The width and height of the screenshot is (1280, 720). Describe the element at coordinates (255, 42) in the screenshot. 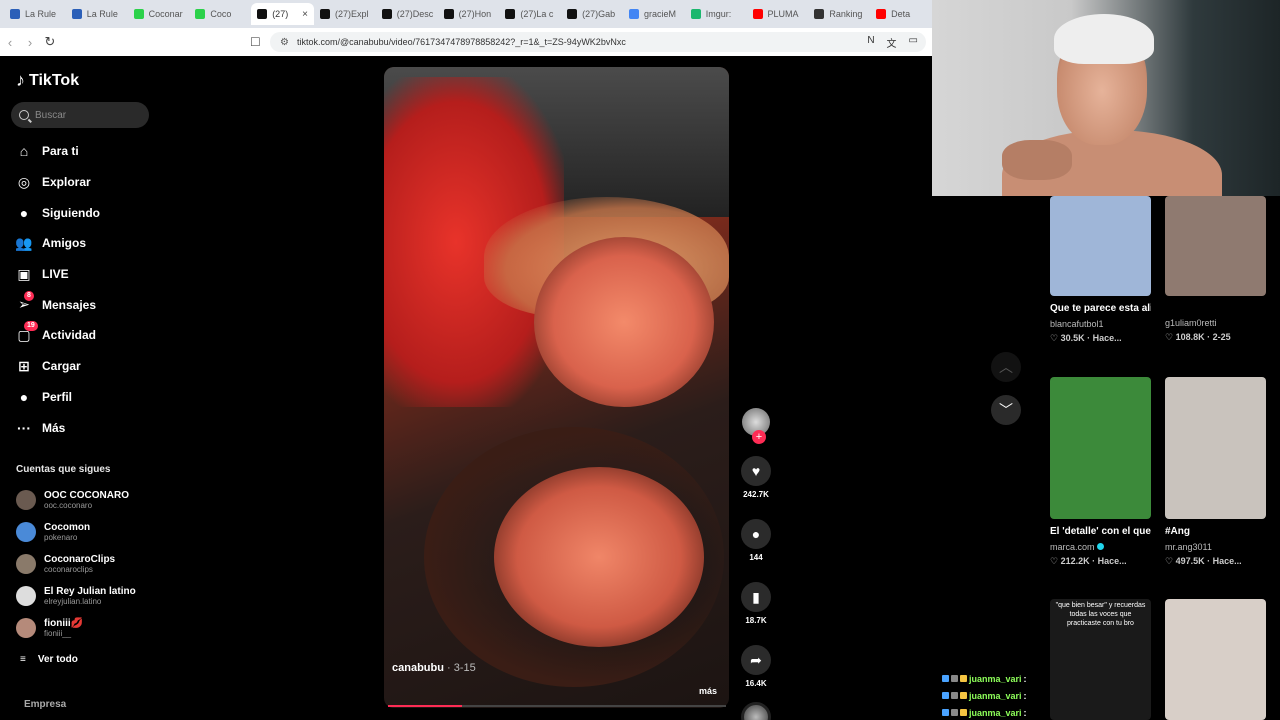

I see `bookmark-icon: ☐` at that location.